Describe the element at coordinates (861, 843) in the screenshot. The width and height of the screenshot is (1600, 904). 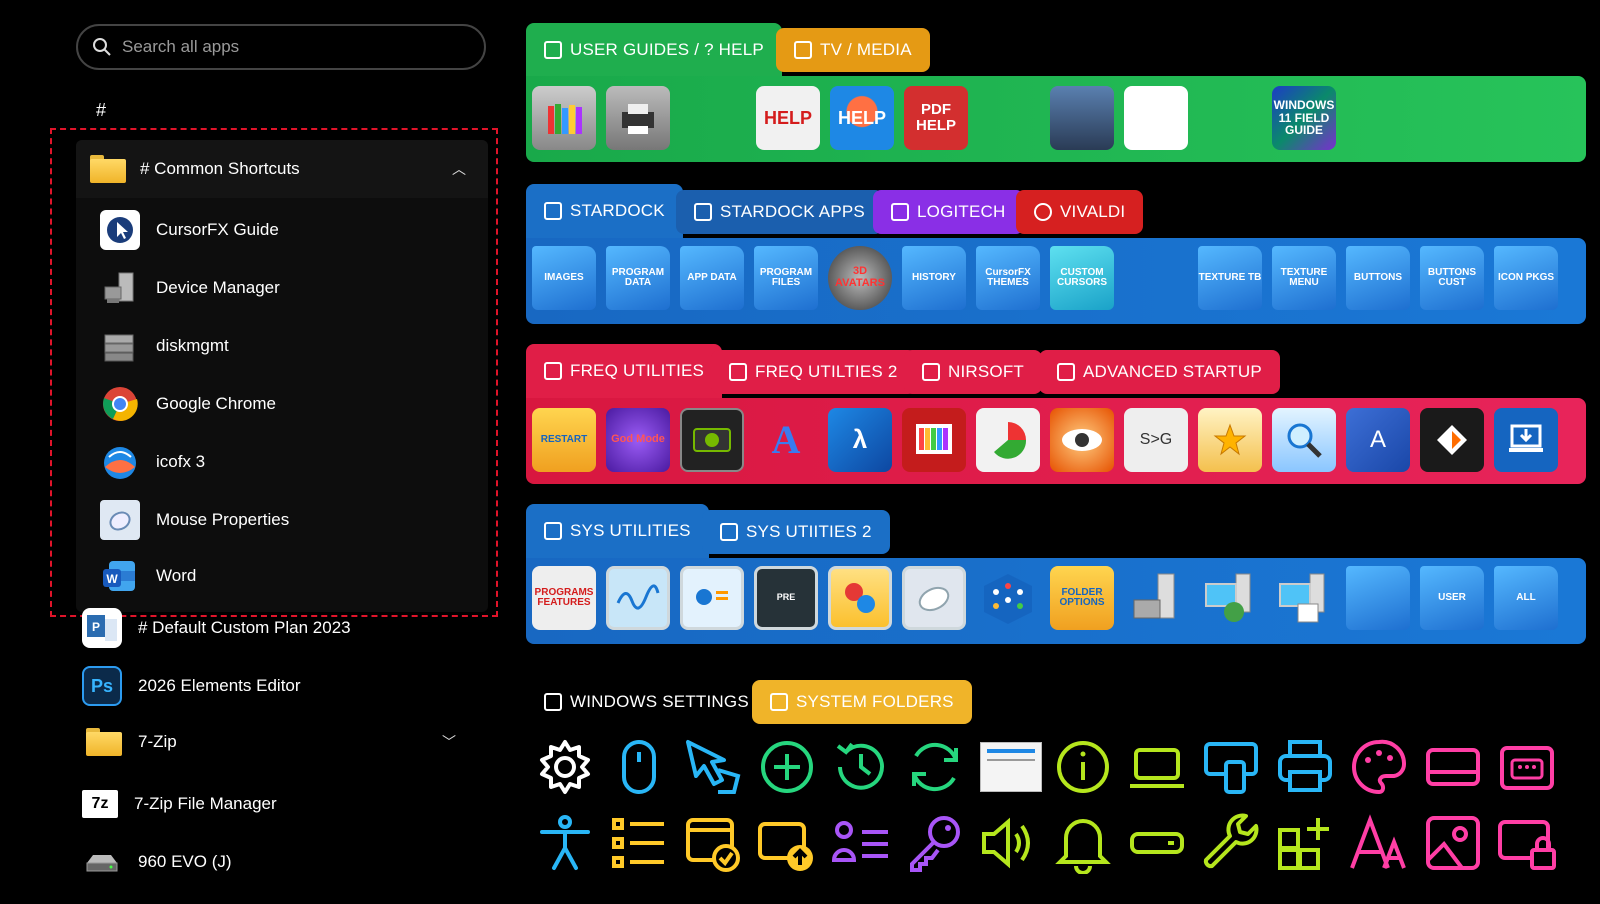
I see `people-list-icon` at that location.